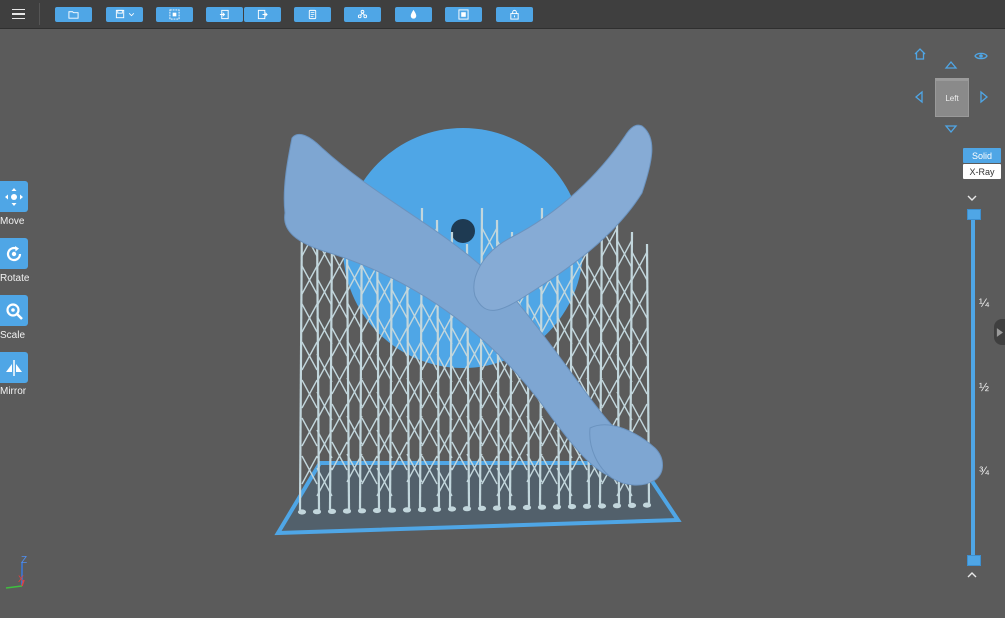 The height and width of the screenshot is (618, 1005). I want to click on drop-icon, so click(413, 14).